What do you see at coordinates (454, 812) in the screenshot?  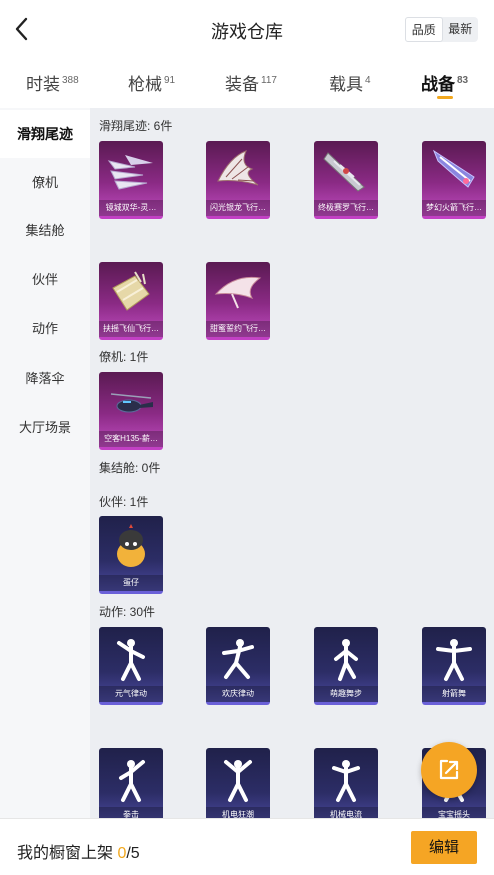 I see `item-name: 宝宝摇头` at bounding box center [454, 812].